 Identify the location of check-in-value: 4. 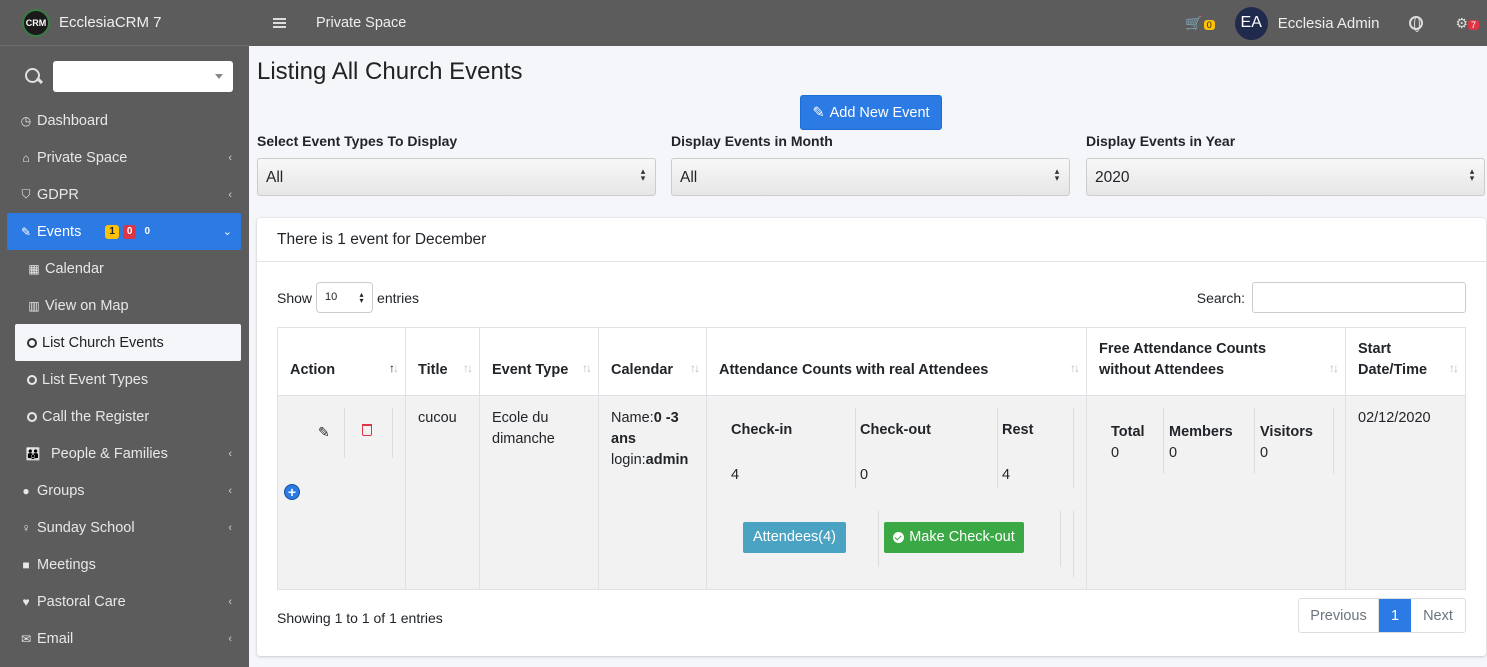
(735, 475).